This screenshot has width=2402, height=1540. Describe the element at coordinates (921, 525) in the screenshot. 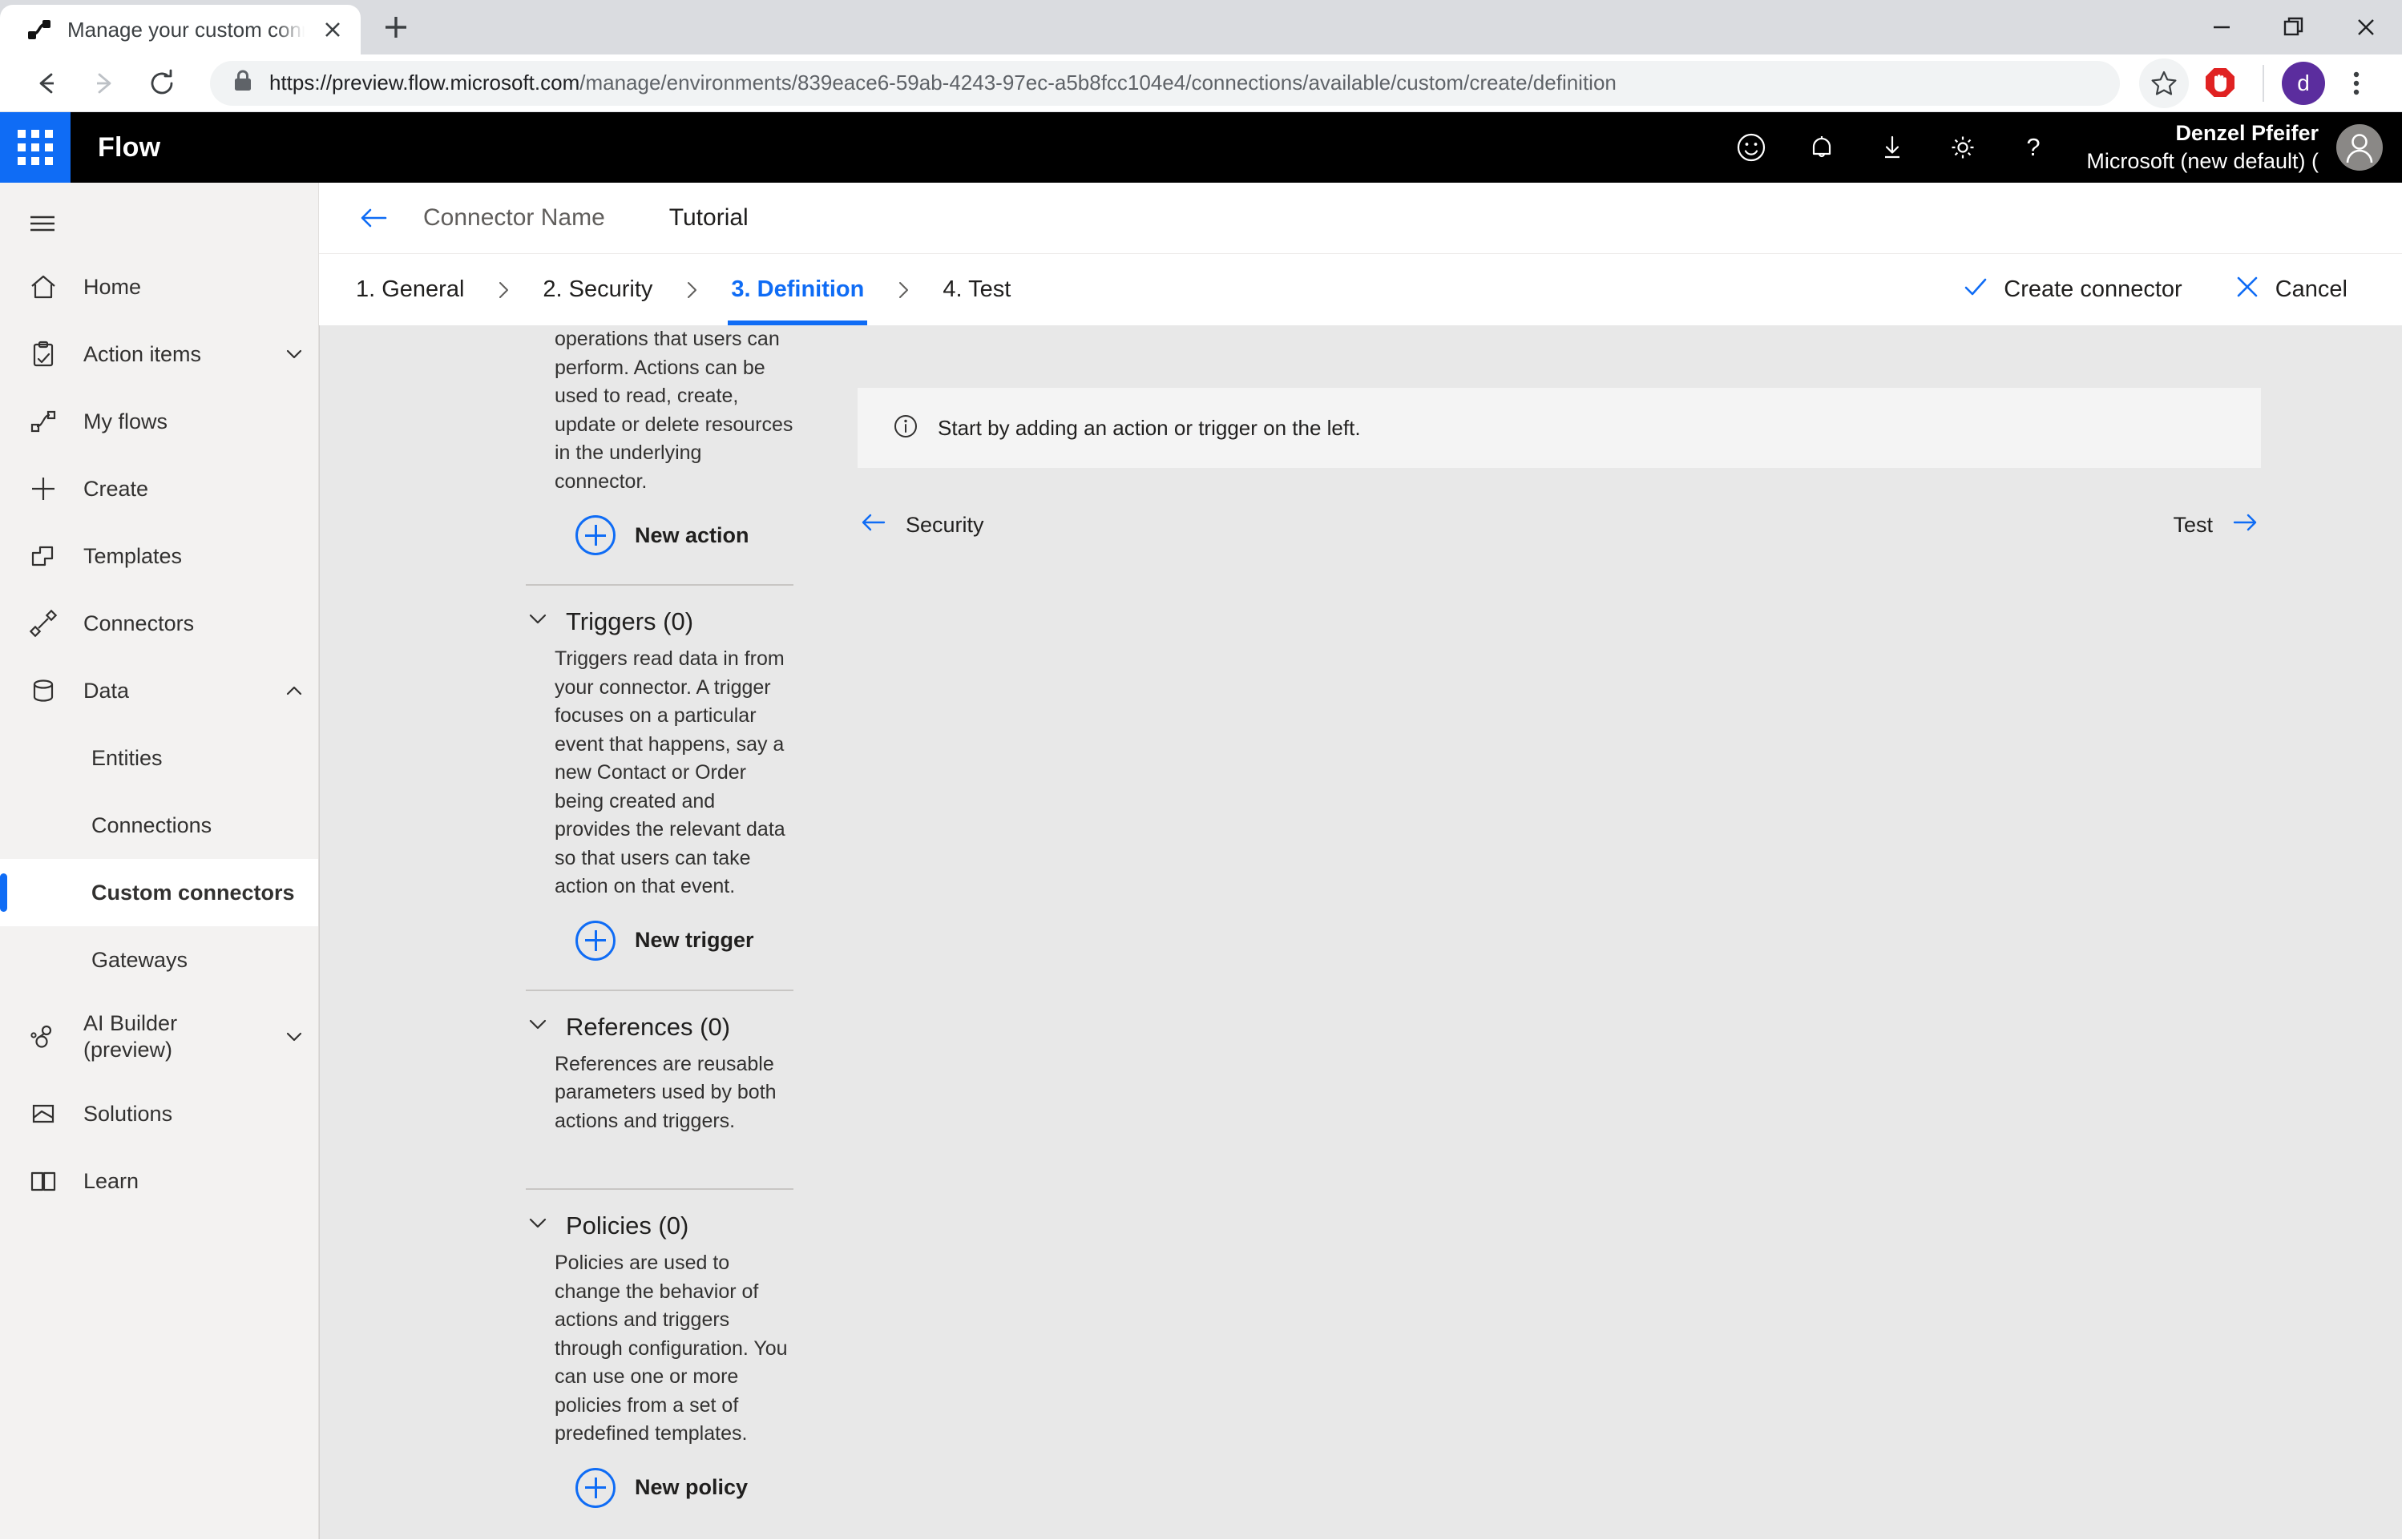

I see `previous-step-link: Security` at that location.